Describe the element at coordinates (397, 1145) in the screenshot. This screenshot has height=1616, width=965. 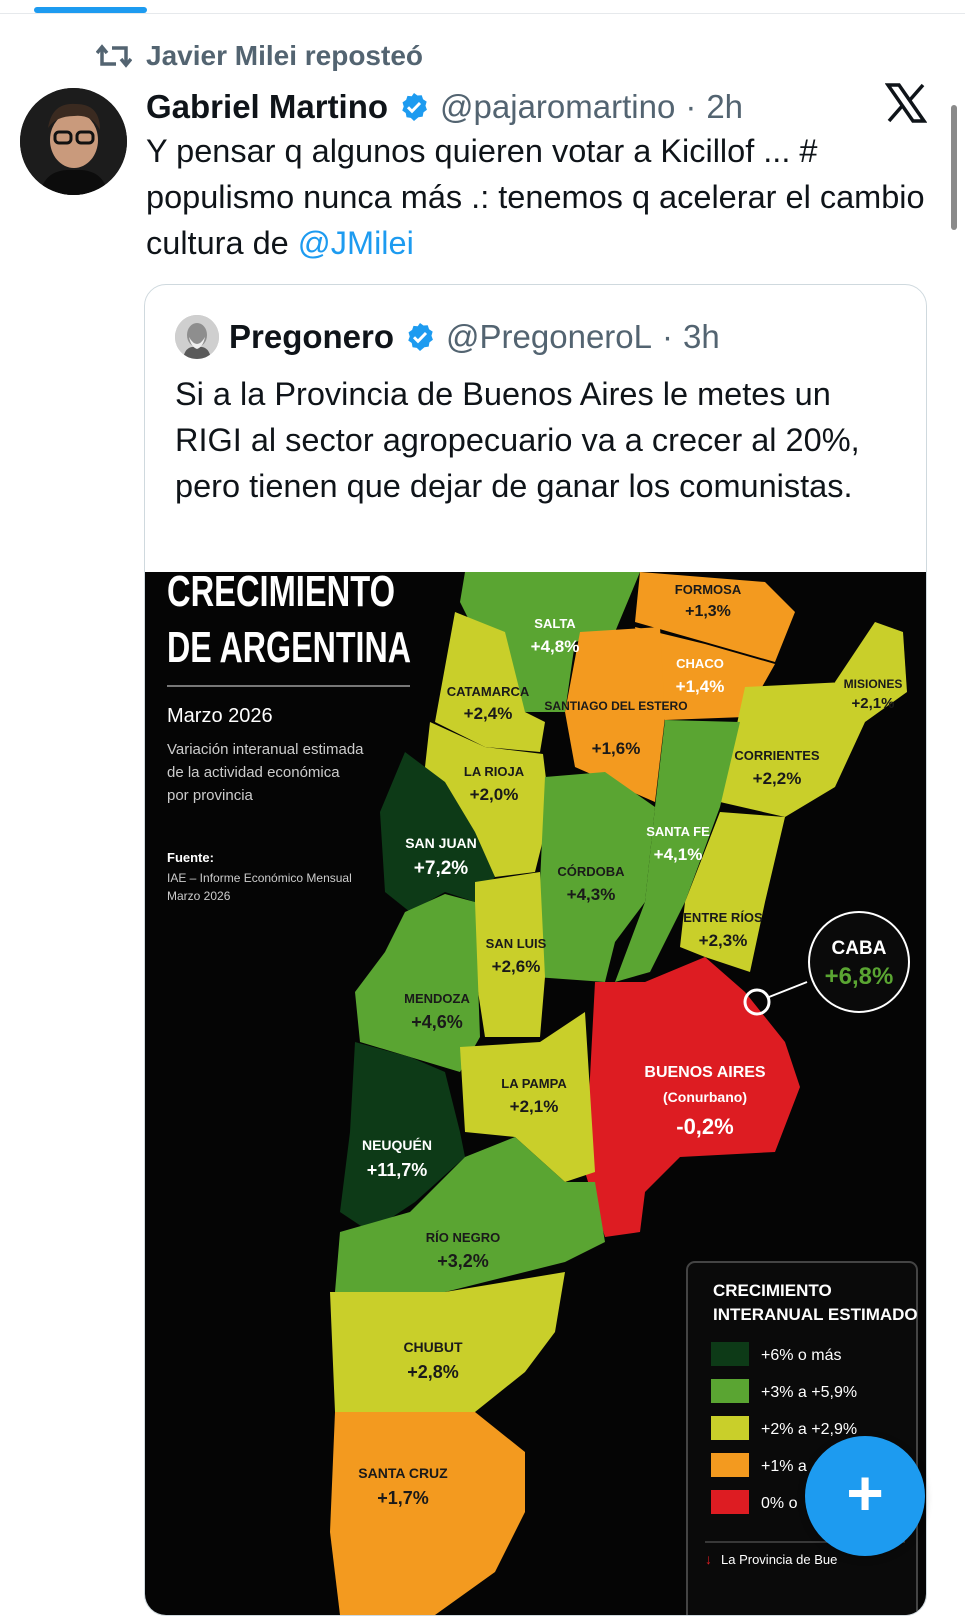
I see `label-neuquen: NEUQUÉN` at that location.